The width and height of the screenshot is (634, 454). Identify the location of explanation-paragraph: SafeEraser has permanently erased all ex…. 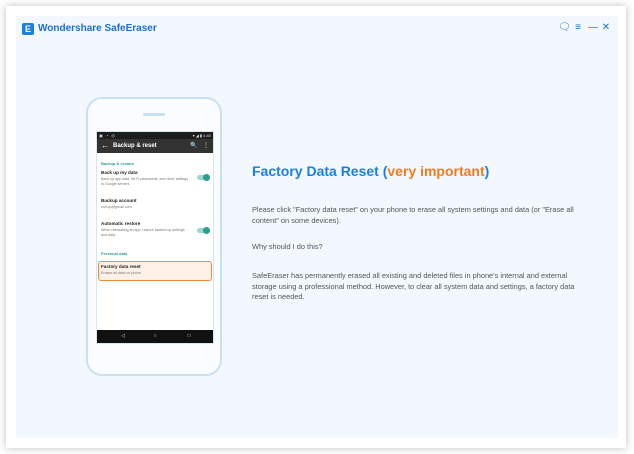
(413, 286).